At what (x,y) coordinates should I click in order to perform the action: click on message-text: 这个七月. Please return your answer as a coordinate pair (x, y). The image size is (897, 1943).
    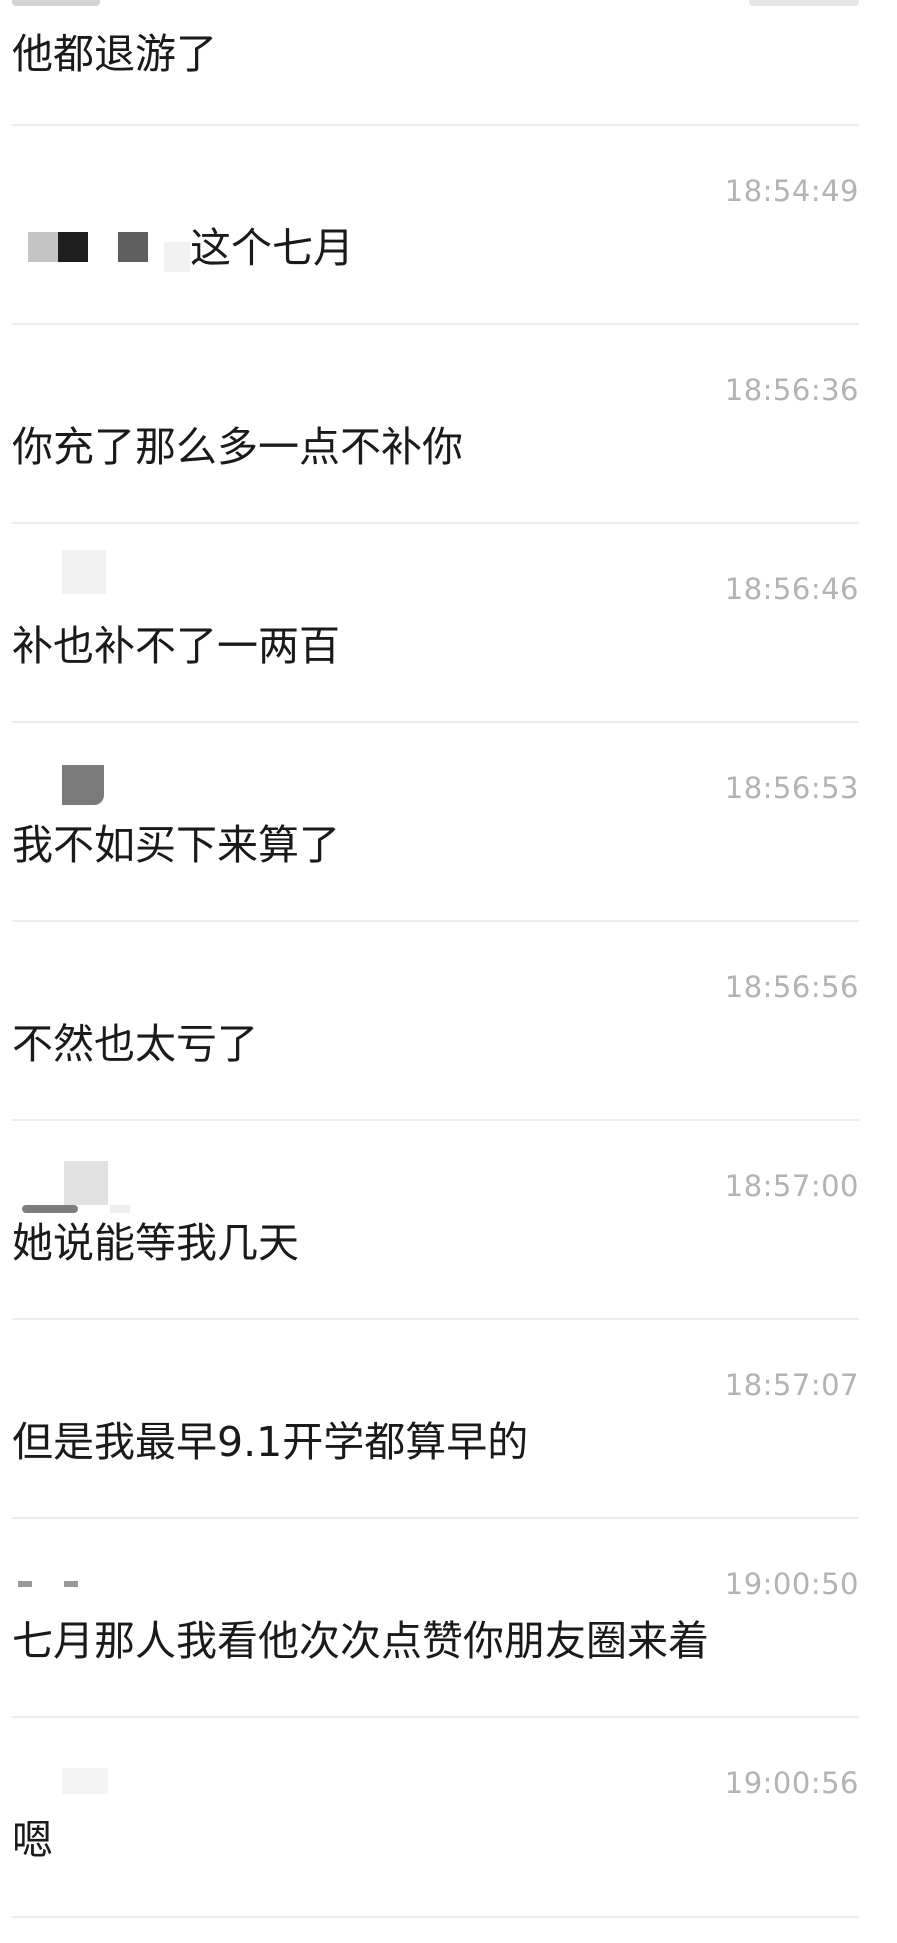
    Looking at the image, I should click on (272, 248).